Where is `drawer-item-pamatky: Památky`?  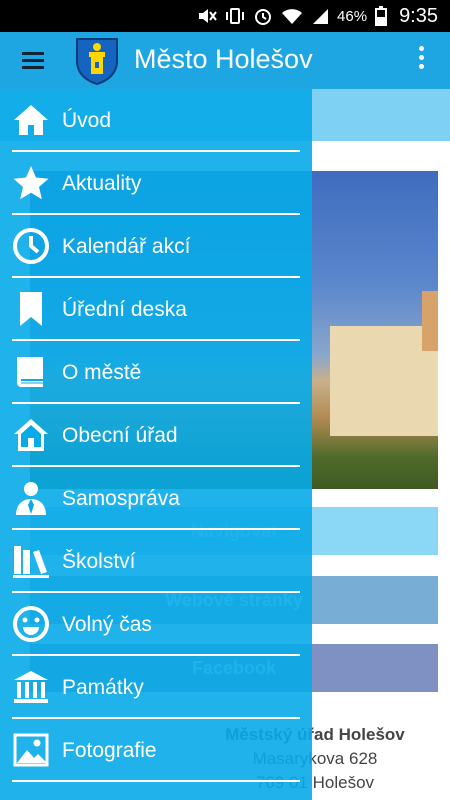 drawer-item-pamatky: Památky is located at coordinates (156, 687).